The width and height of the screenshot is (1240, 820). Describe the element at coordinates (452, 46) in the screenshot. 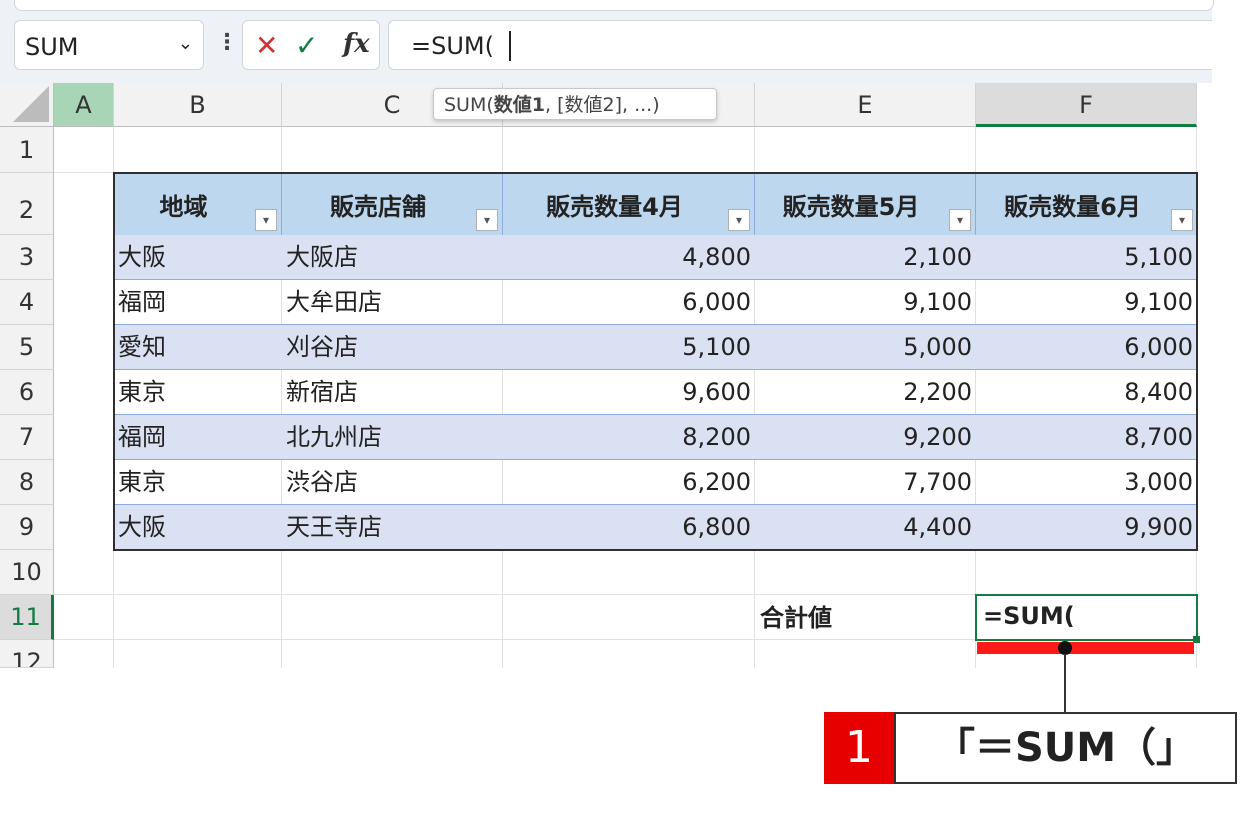

I see `formula-bar-text: =SUM(` at that location.